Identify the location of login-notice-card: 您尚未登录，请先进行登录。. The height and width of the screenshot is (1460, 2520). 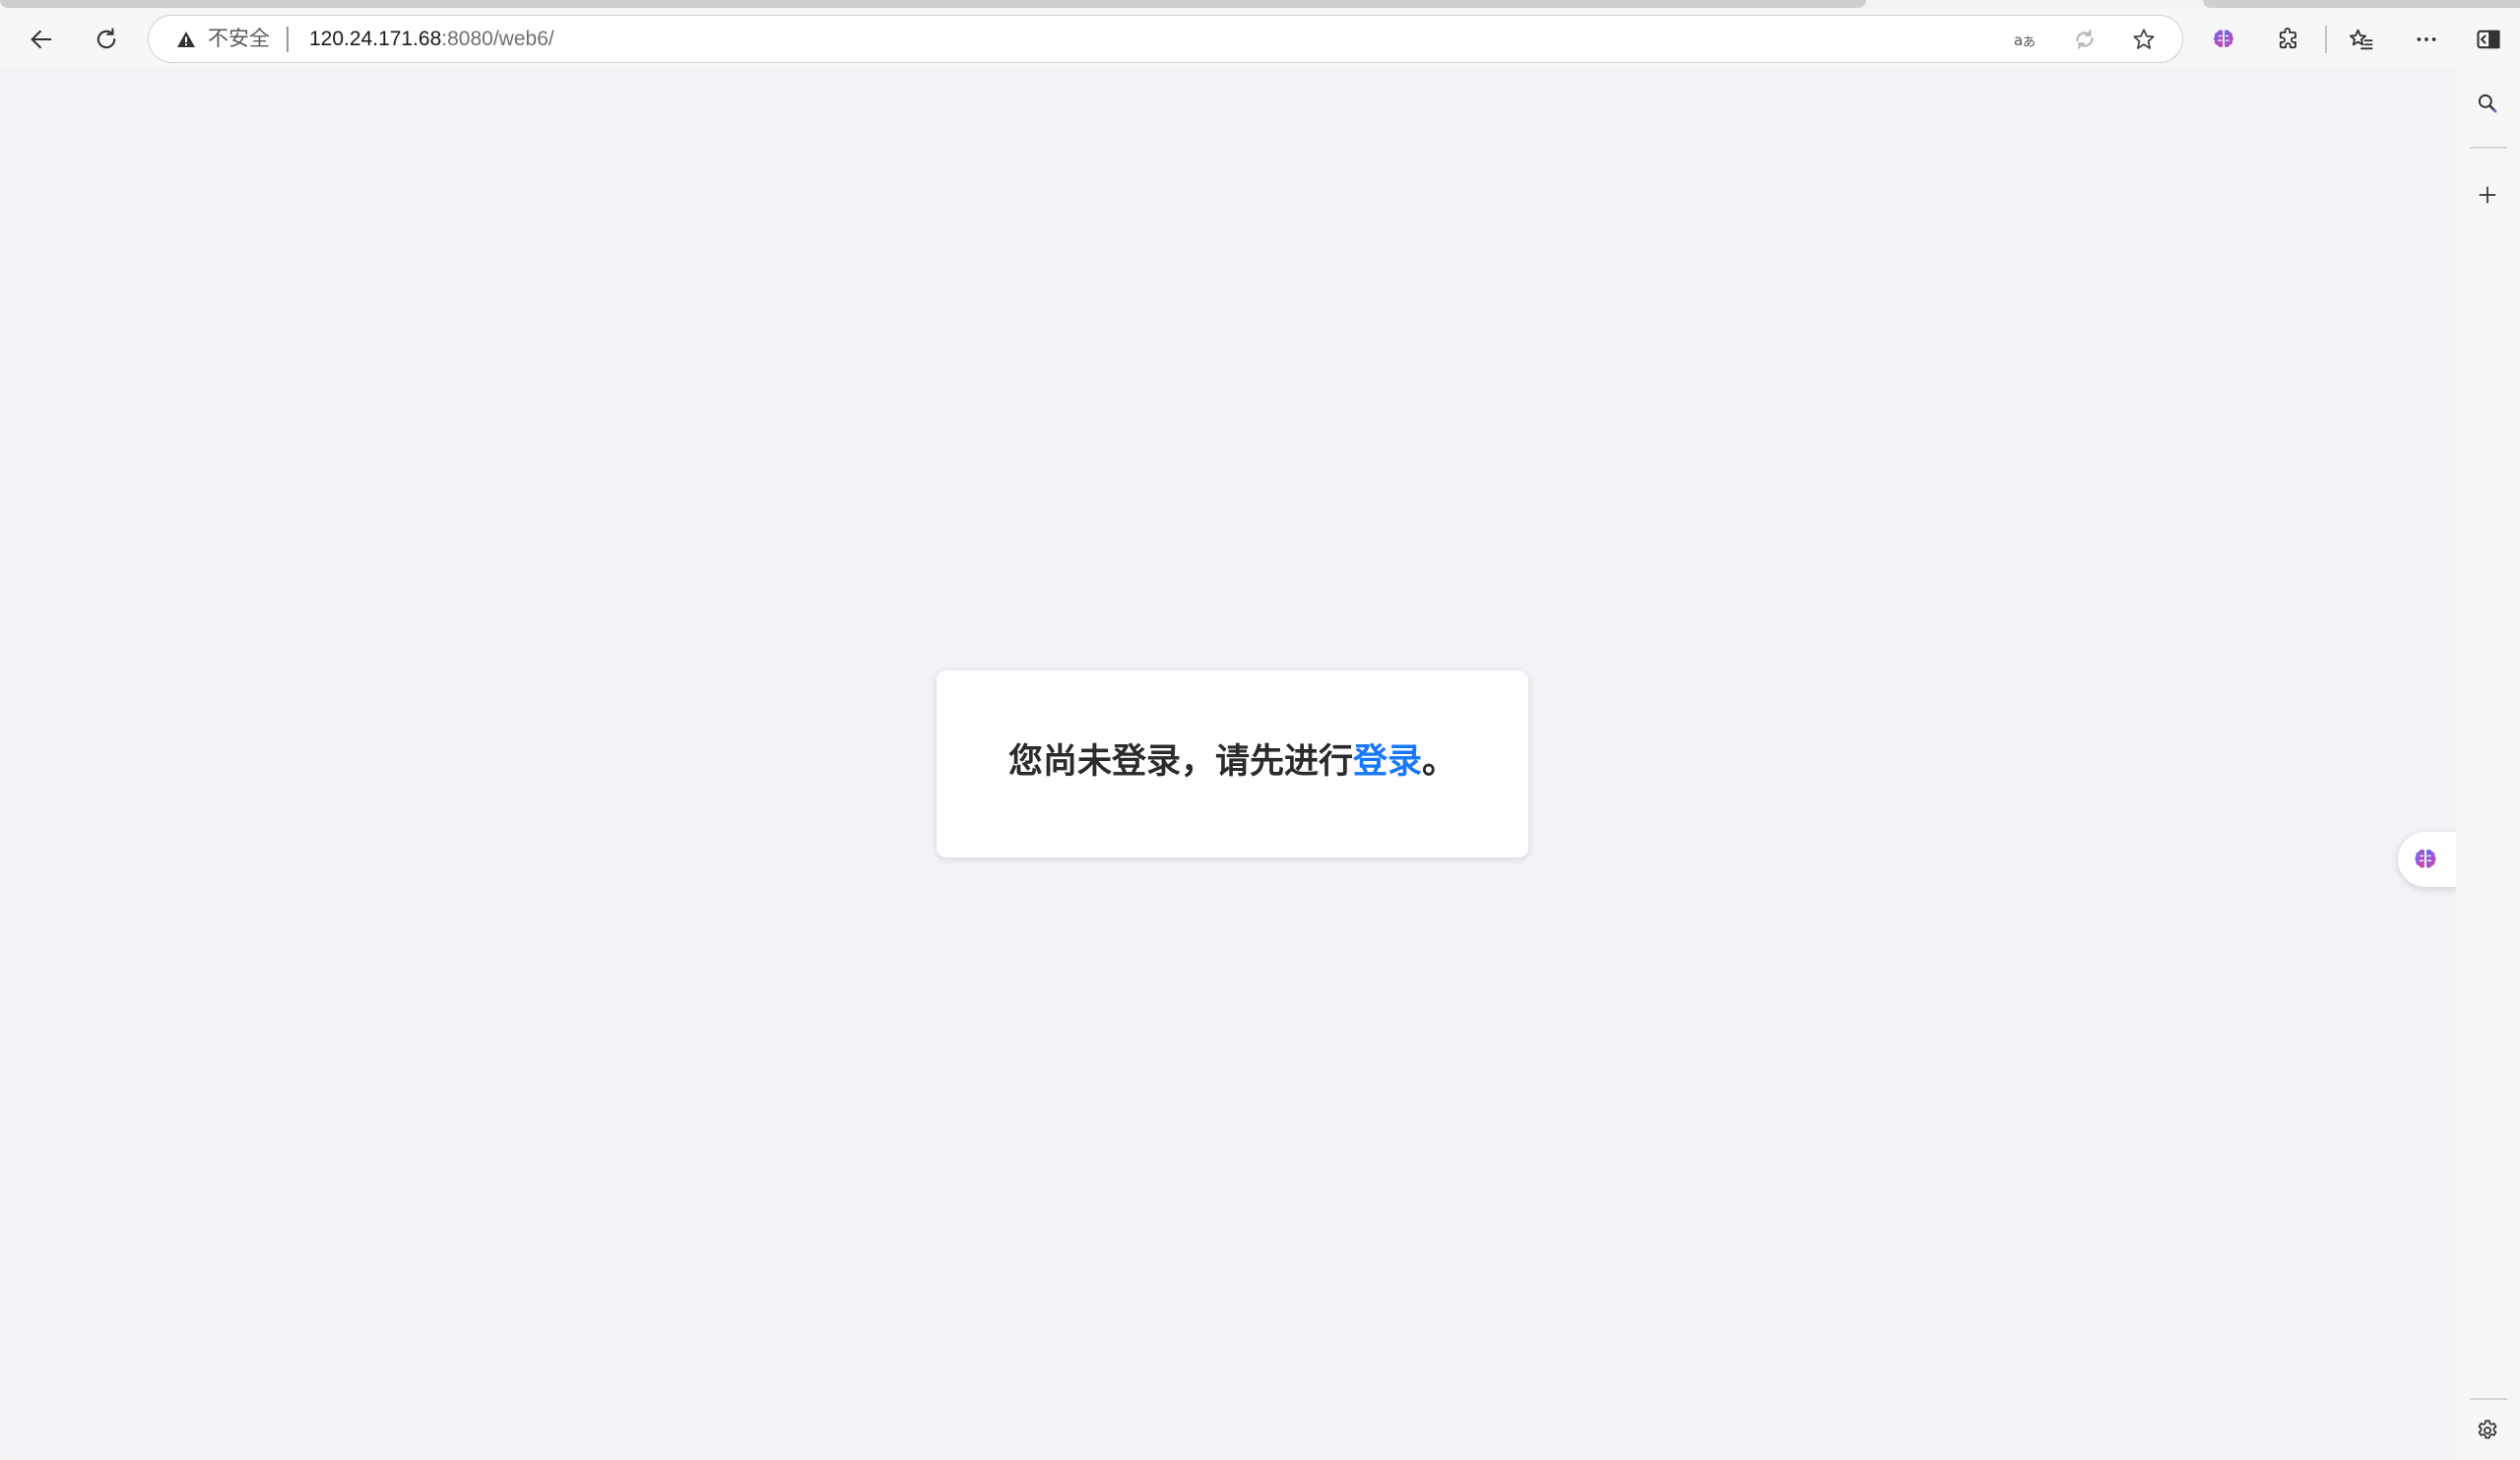
(1232, 763).